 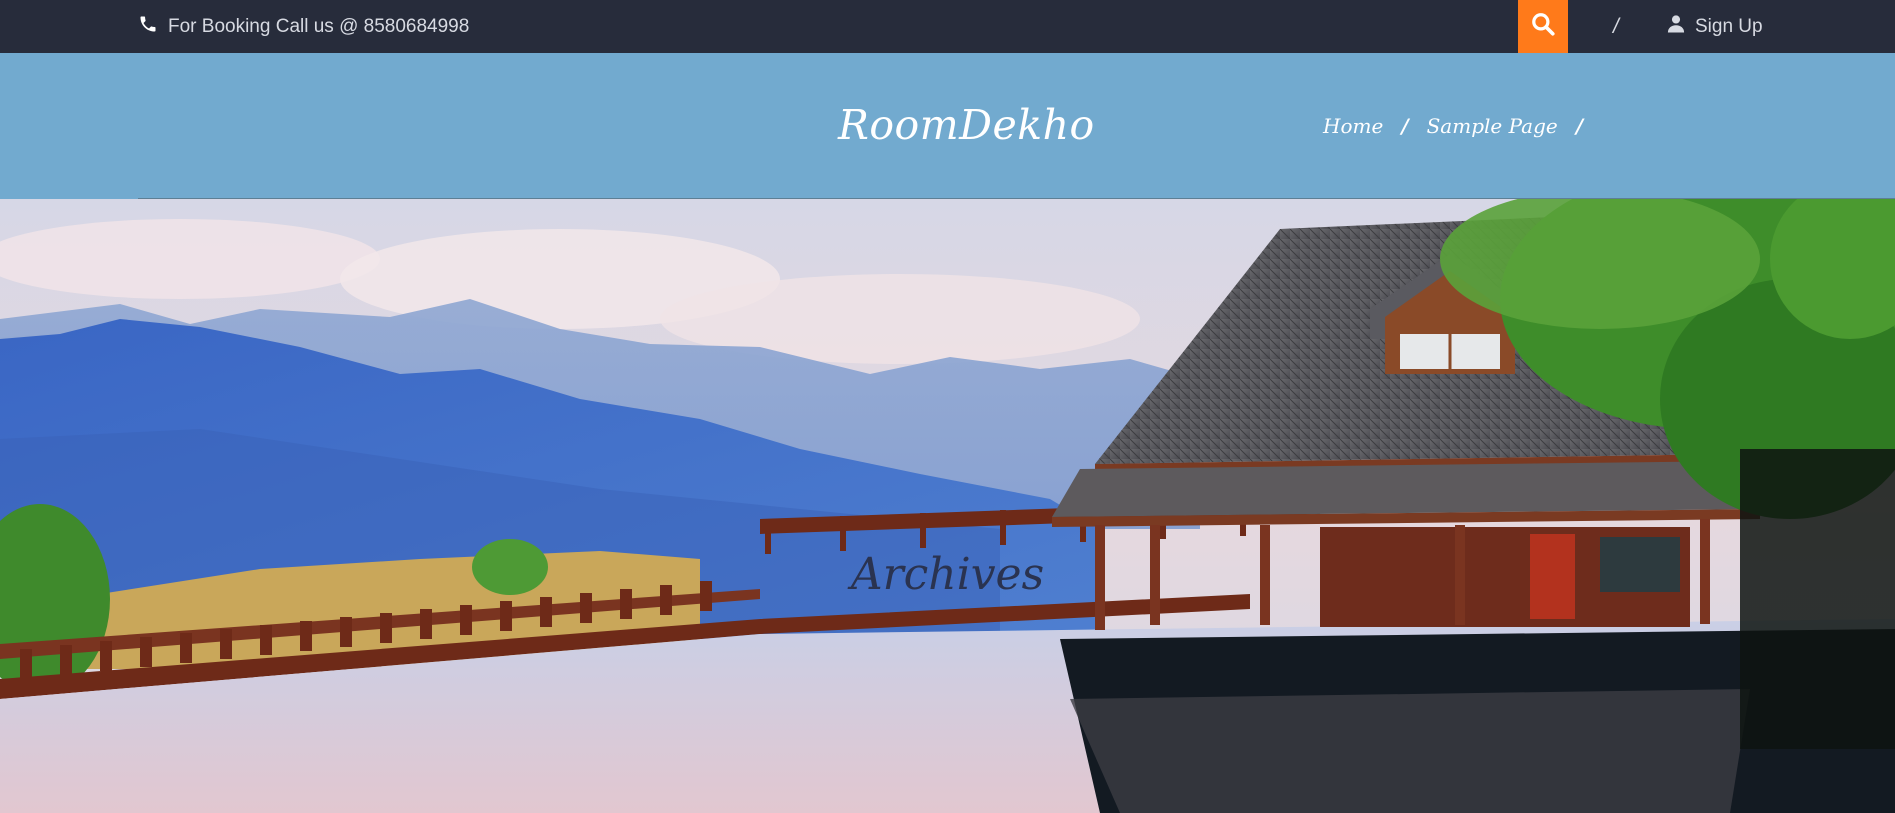 I want to click on signup-link: Sign Up, so click(x=1715, y=26).